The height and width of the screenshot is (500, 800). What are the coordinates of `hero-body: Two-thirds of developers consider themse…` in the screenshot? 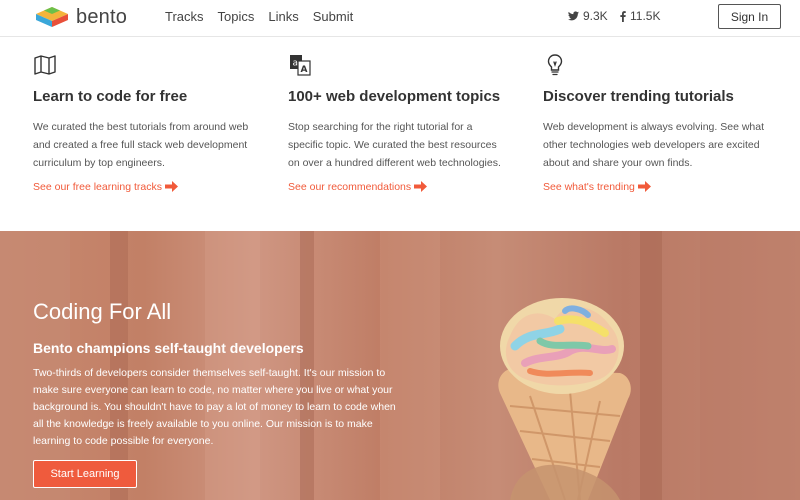 It's located at (214, 407).